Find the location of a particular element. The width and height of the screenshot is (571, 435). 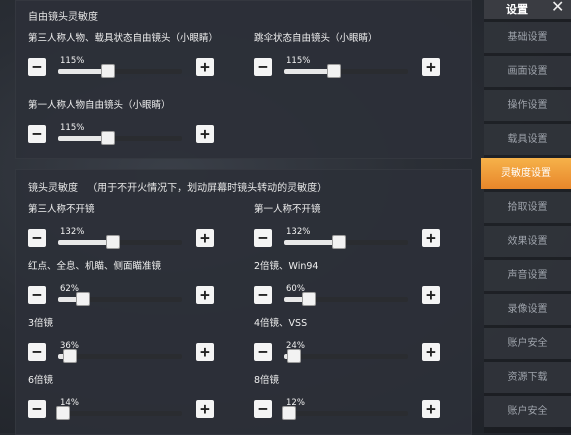

slider-label: 第三人称人物、载具状态自由镜头（小眼睛） is located at coordinates (123, 38).